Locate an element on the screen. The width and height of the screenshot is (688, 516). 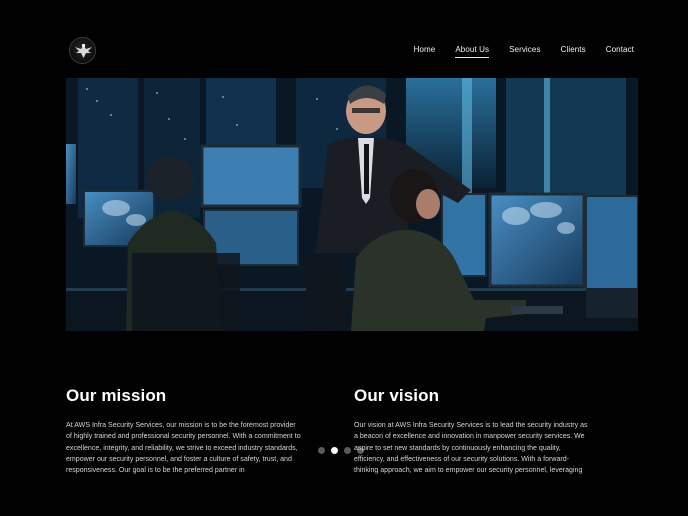
main-nav: Home About Us Services Clients Contact is located at coordinates (514, 51).